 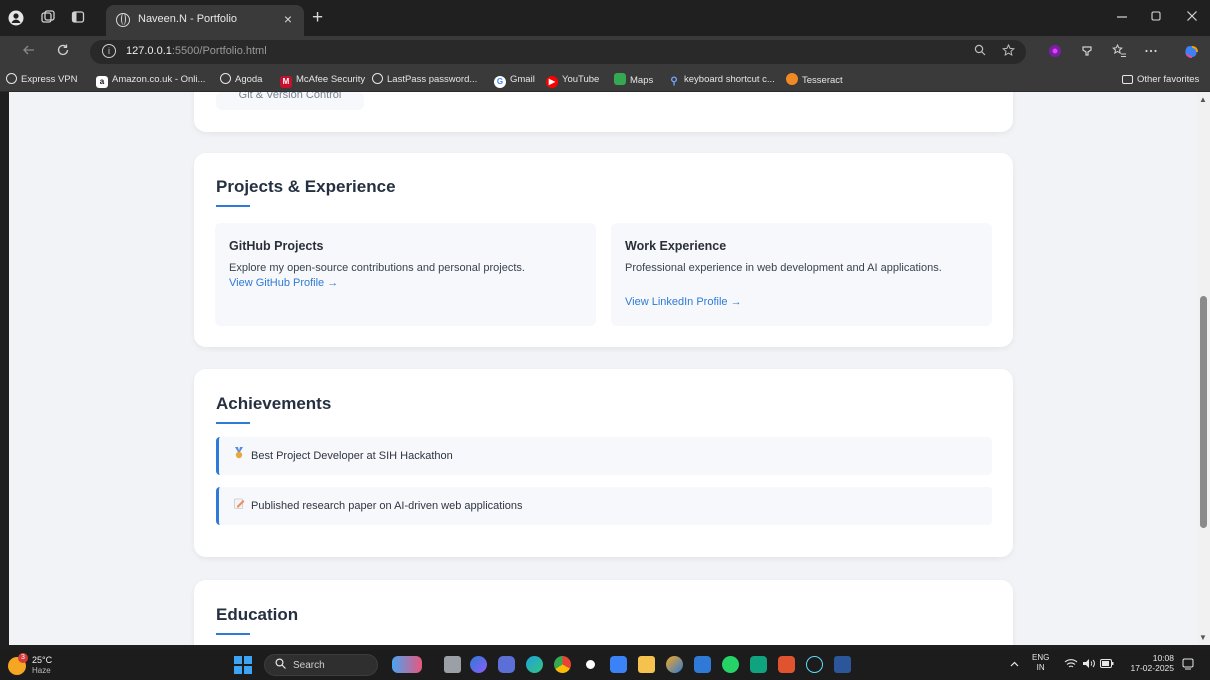 I want to click on bookmark-express-vpn: Express VPN, so click(x=42, y=80).